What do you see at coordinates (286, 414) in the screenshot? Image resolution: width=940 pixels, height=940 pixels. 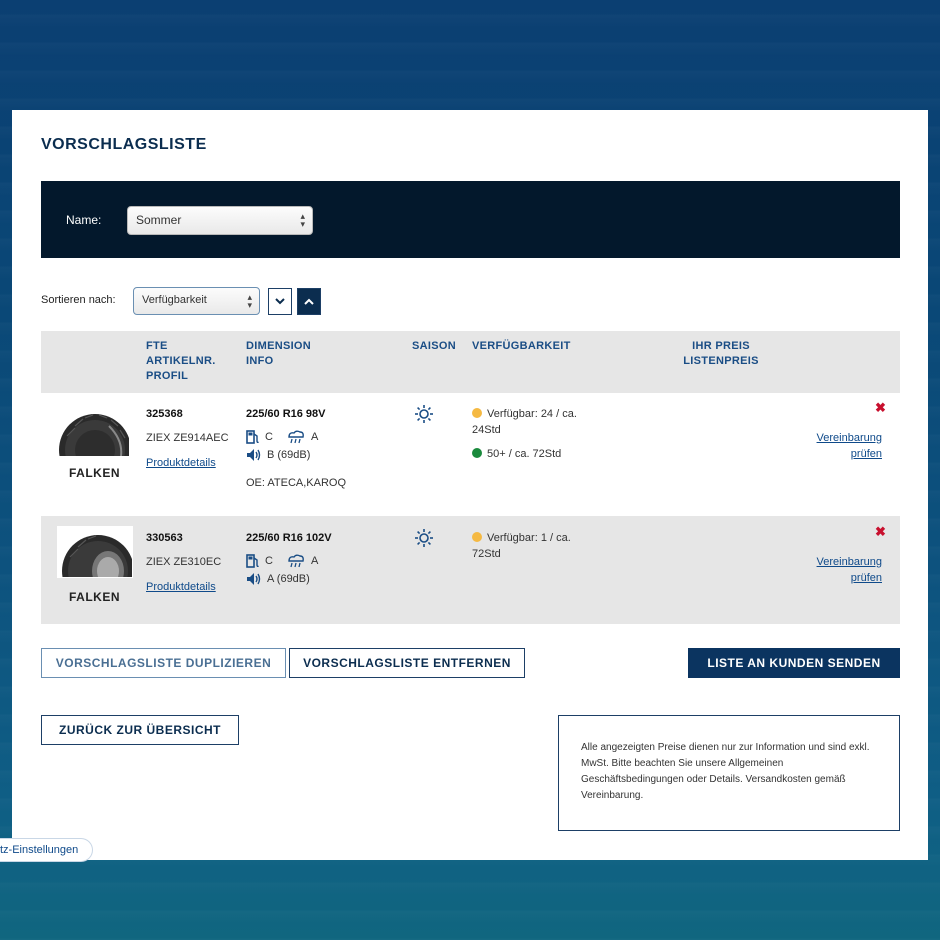 I see `dimension: 225/60 R16 98V` at bounding box center [286, 414].